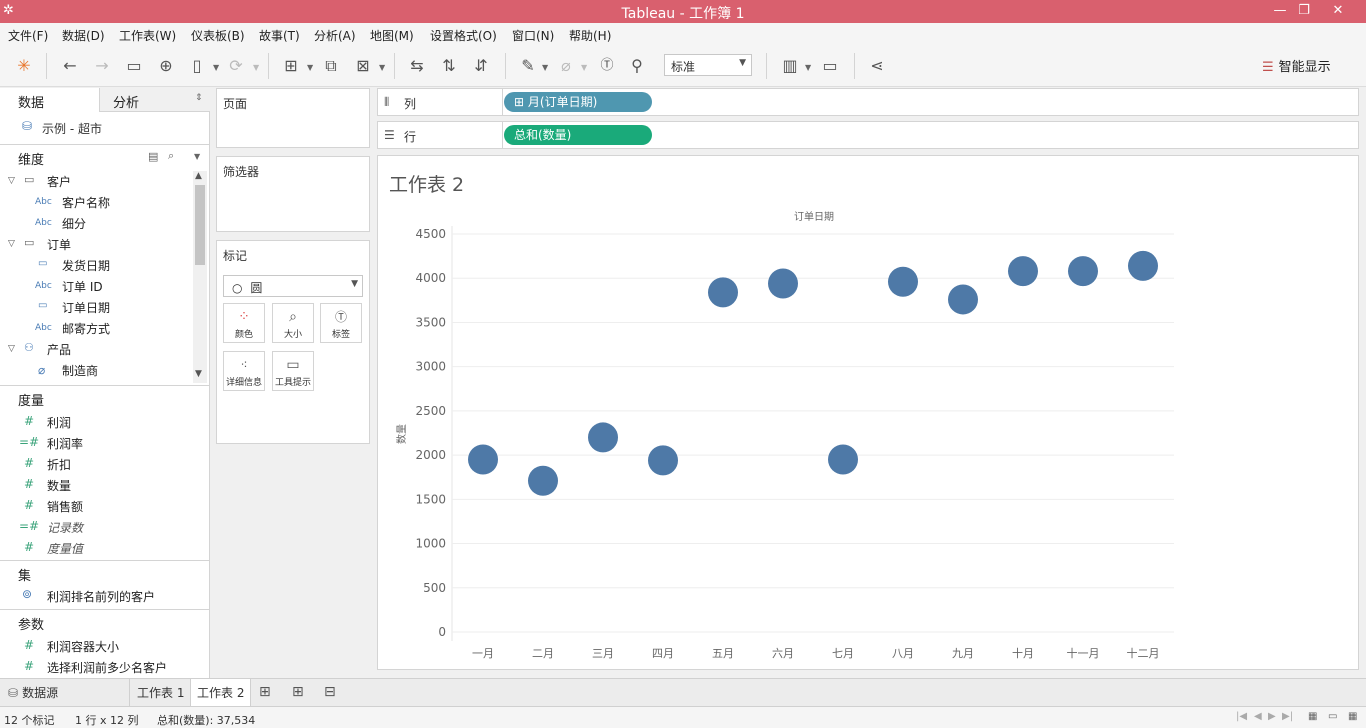 The image size is (1366, 728). Describe the element at coordinates (134, 66) in the screenshot. I see `save-icon: ▭` at that location.